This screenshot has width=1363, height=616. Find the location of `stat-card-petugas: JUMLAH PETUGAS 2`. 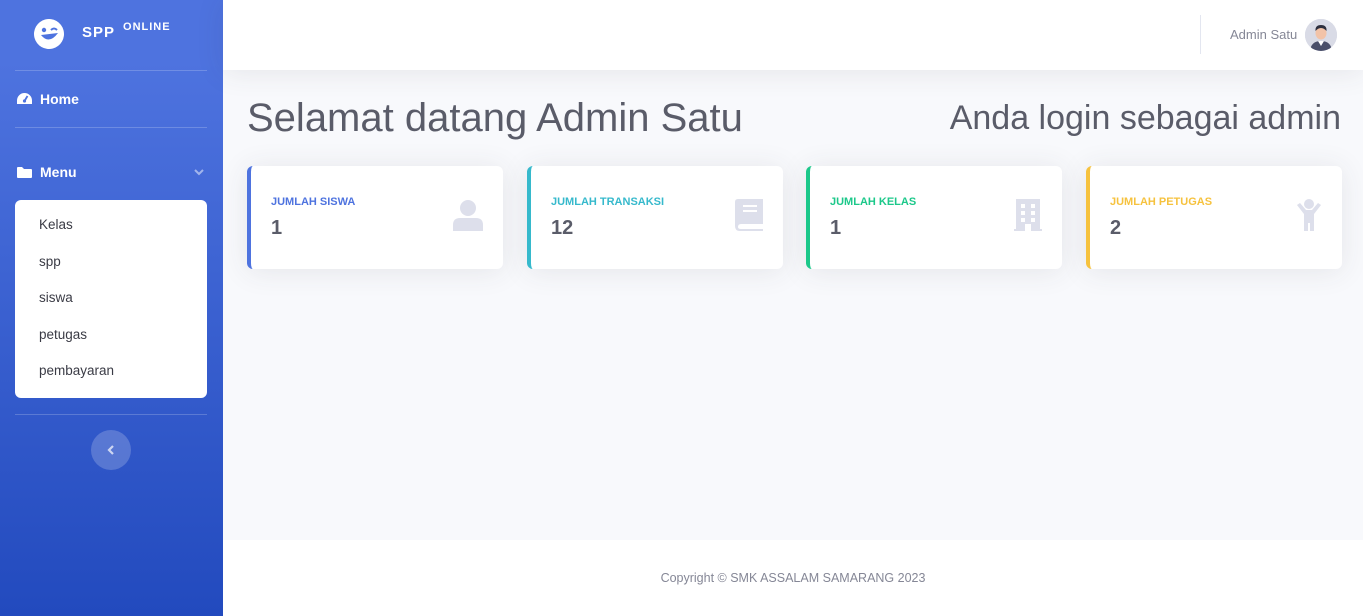

stat-card-petugas: JUMLAH PETUGAS 2 is located at coordinates (1214, 217).